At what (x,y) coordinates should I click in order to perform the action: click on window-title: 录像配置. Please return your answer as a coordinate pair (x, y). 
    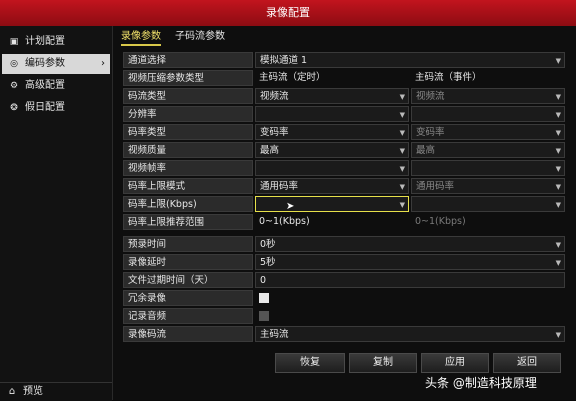
    Looking at the image, I should click on (288, 13).